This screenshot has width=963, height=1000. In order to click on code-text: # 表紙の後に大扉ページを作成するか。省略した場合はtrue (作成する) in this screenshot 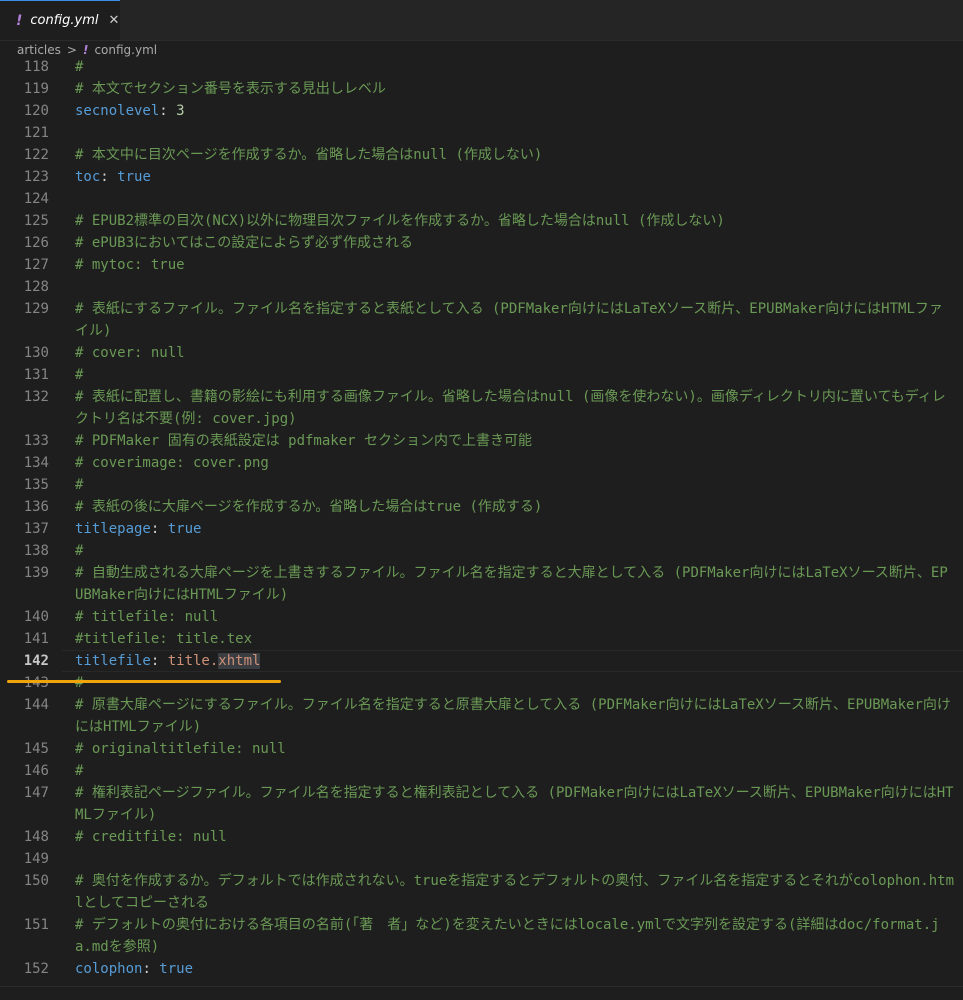, I will do `click(515, 507)`.